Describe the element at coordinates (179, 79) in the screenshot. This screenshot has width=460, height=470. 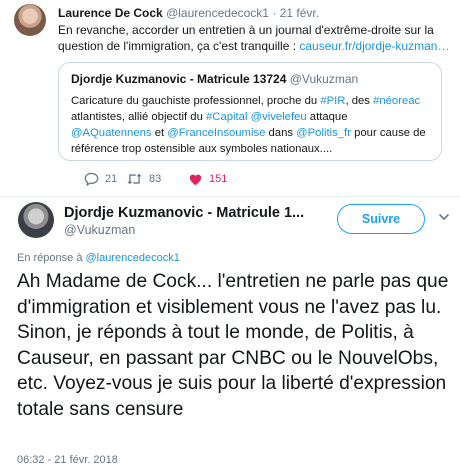
I see `quoted-author-name: Djordje Kuzmanovic - Matricule 13724` at that location.